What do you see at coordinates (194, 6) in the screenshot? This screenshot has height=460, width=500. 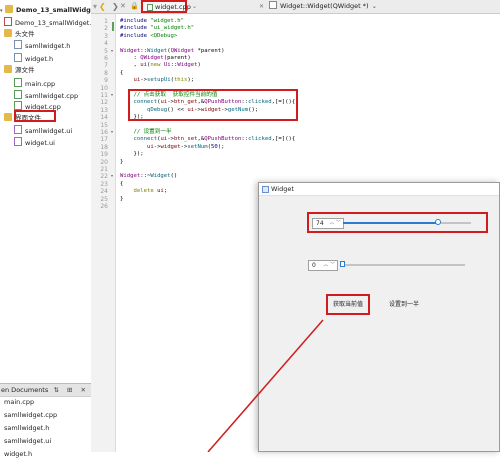 I see `tab-dropdown-icon: ⌄` at bounding box center [194, 6].